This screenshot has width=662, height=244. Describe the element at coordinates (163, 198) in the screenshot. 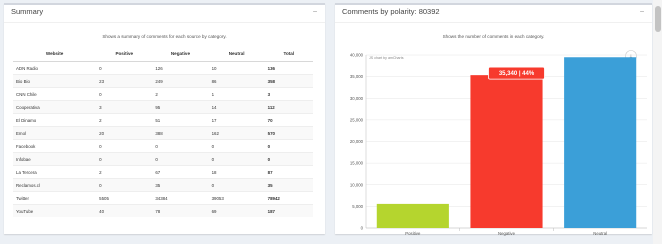

I see `table-row: Twitter 5505 34384 39053 78942` at that location.